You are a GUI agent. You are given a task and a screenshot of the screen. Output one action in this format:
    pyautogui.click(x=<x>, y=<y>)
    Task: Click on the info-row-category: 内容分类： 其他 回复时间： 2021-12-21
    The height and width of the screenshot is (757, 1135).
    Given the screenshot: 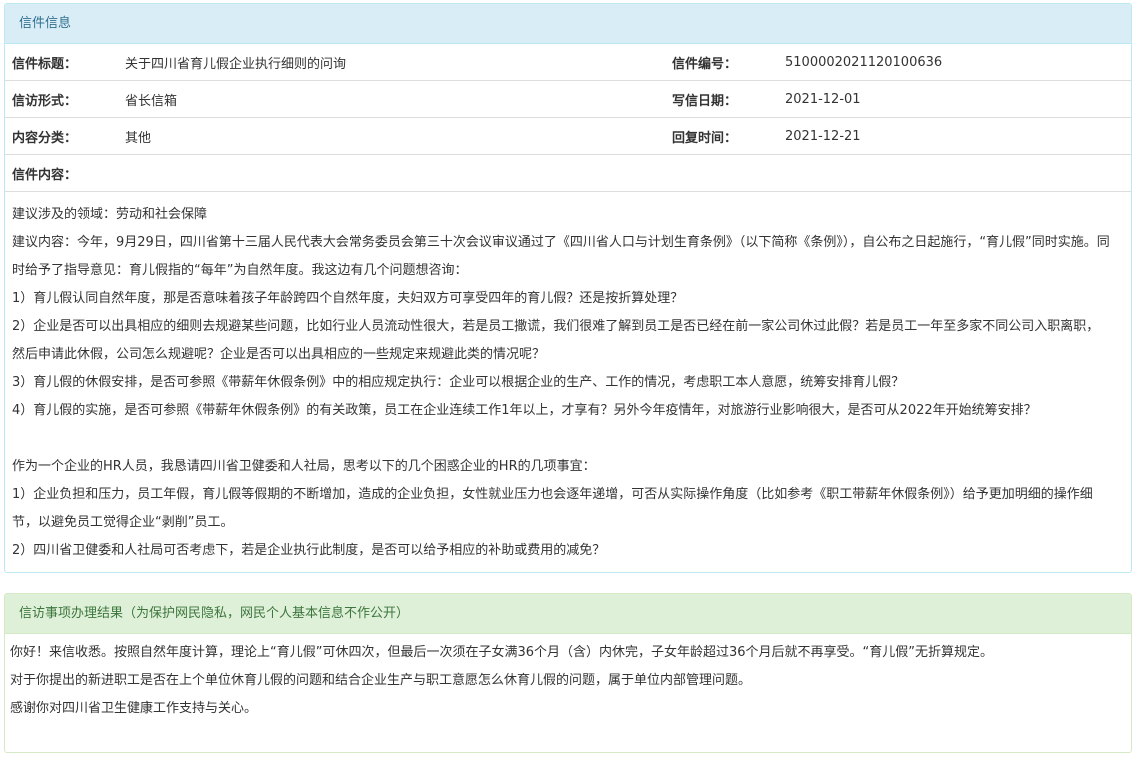 What is the action you would take?
    pyautogui.click(x=568, y=136)
    